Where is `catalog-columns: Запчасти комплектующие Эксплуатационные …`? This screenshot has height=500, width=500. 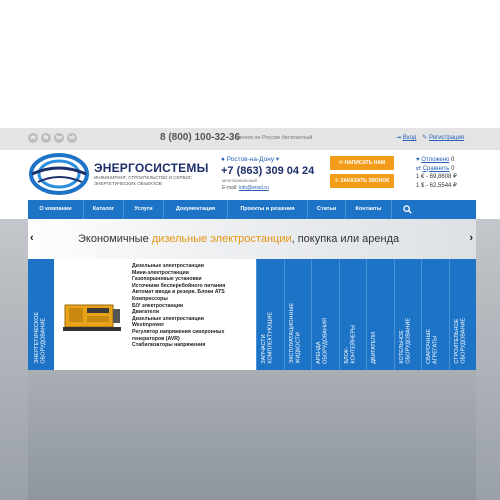
catalog-columns: Запчасти комплектующие Эксплуатационные … is located at coordinates (366, 314).